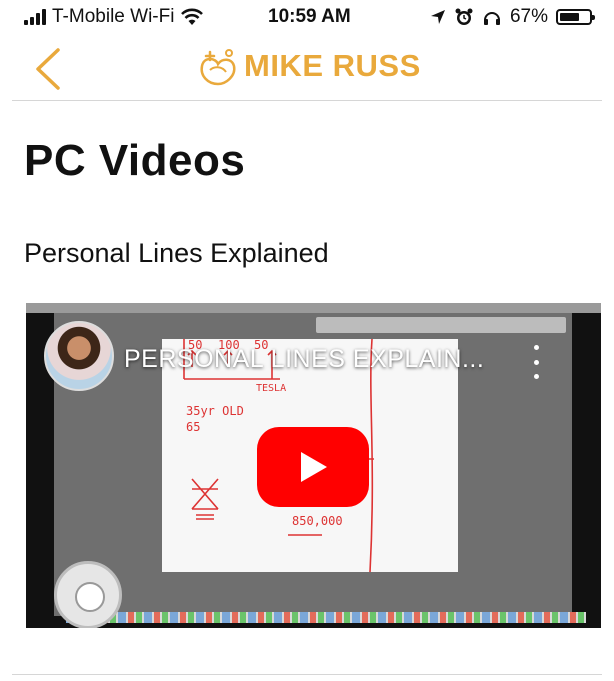  What do you see at coordinates (317, 521) in the screenshot?
I see `whiteboard-note: 850,000` at bounding box center [317, 521].